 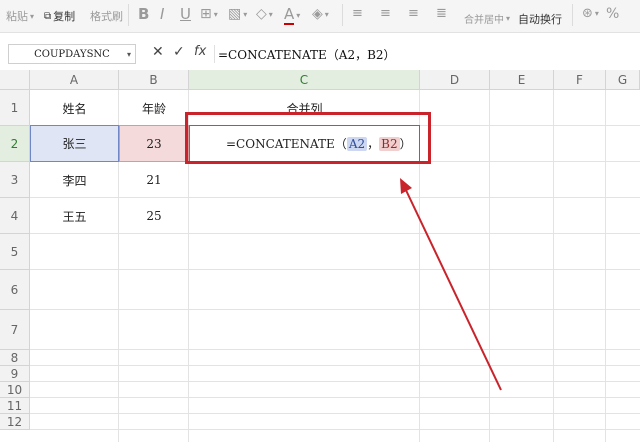 I want to click on format-painter-label: 格式刷, so click(x=106, y=16).